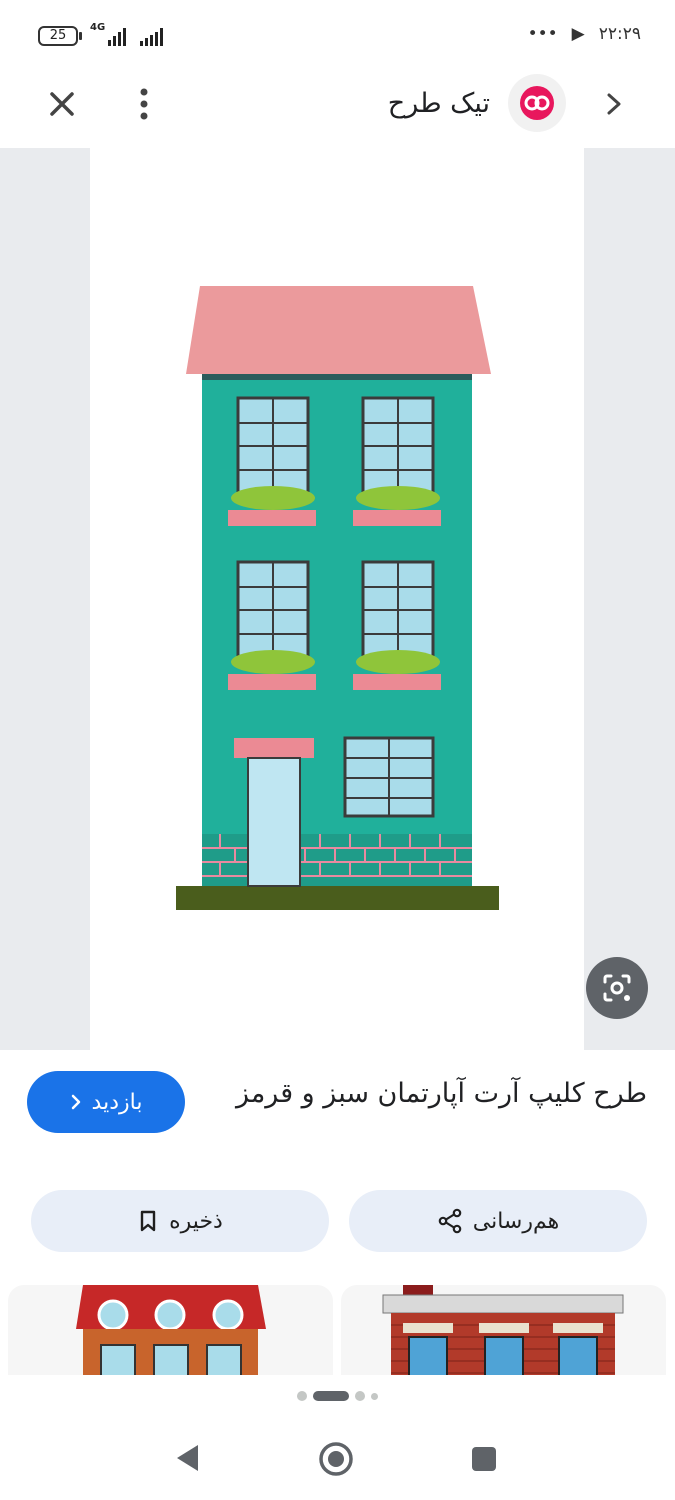 The width and height of the screenshot is (675, 1500). I want to click on bookmark-icon, so click(148, 1221).